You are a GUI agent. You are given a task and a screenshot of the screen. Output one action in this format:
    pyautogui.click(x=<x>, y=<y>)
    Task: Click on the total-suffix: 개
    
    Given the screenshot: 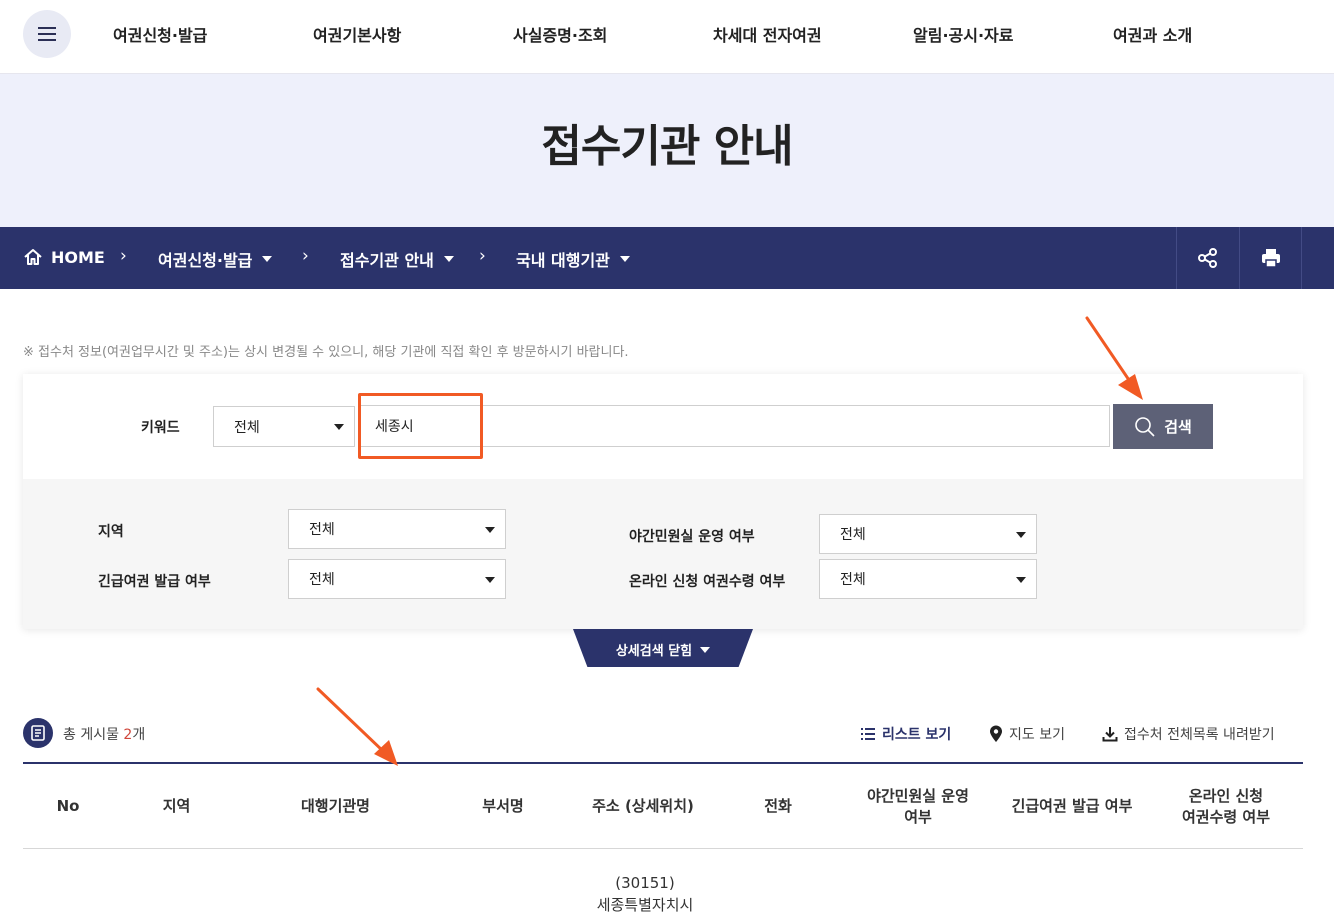 What is the action you would take?
    pyautogui.click(x=139, y=735)
    